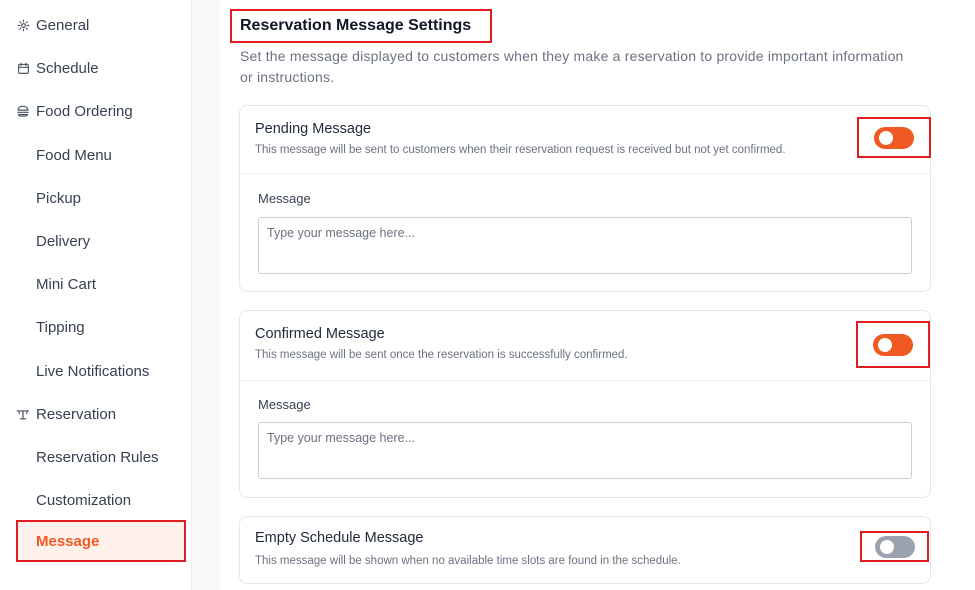 Image resolution: width=975 pixels, height=590 pixels. I want to click on empty-schedule-message-toggle, so click(894, 546).